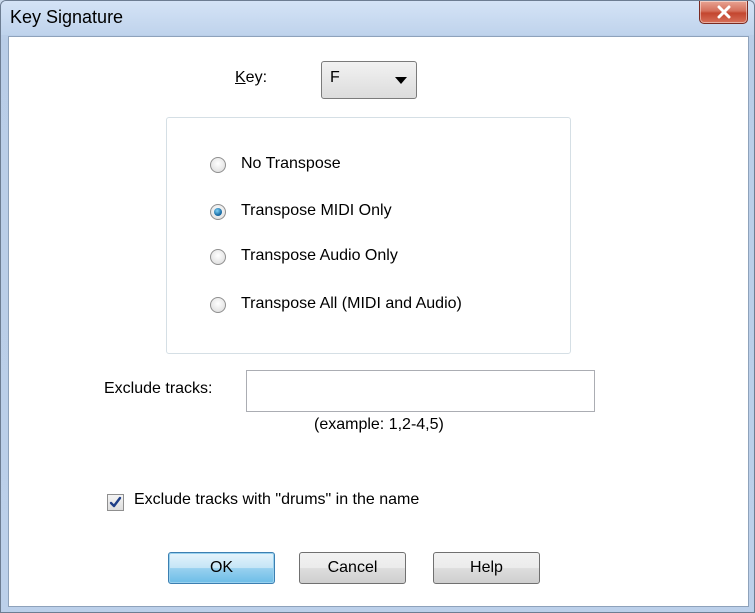 The image size is (755, 613). Describe the element at coordinates (67, 17) in the screenshot. I see `window-title: Key Signature` at that location.